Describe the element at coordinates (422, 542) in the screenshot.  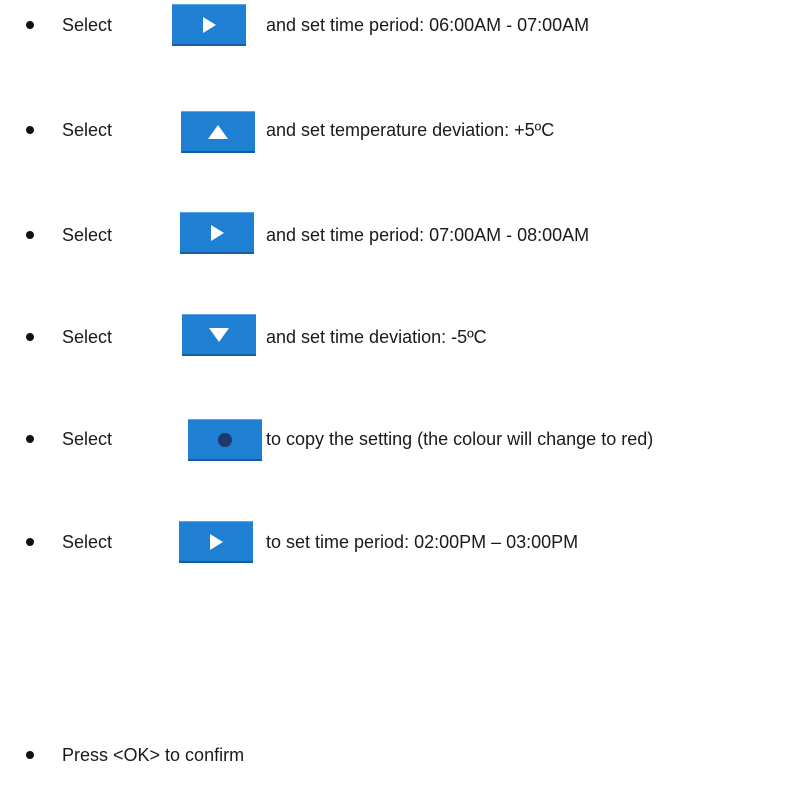
I see `step-instruction: to set time period: 02:00PM – 03:00PM` at that location.